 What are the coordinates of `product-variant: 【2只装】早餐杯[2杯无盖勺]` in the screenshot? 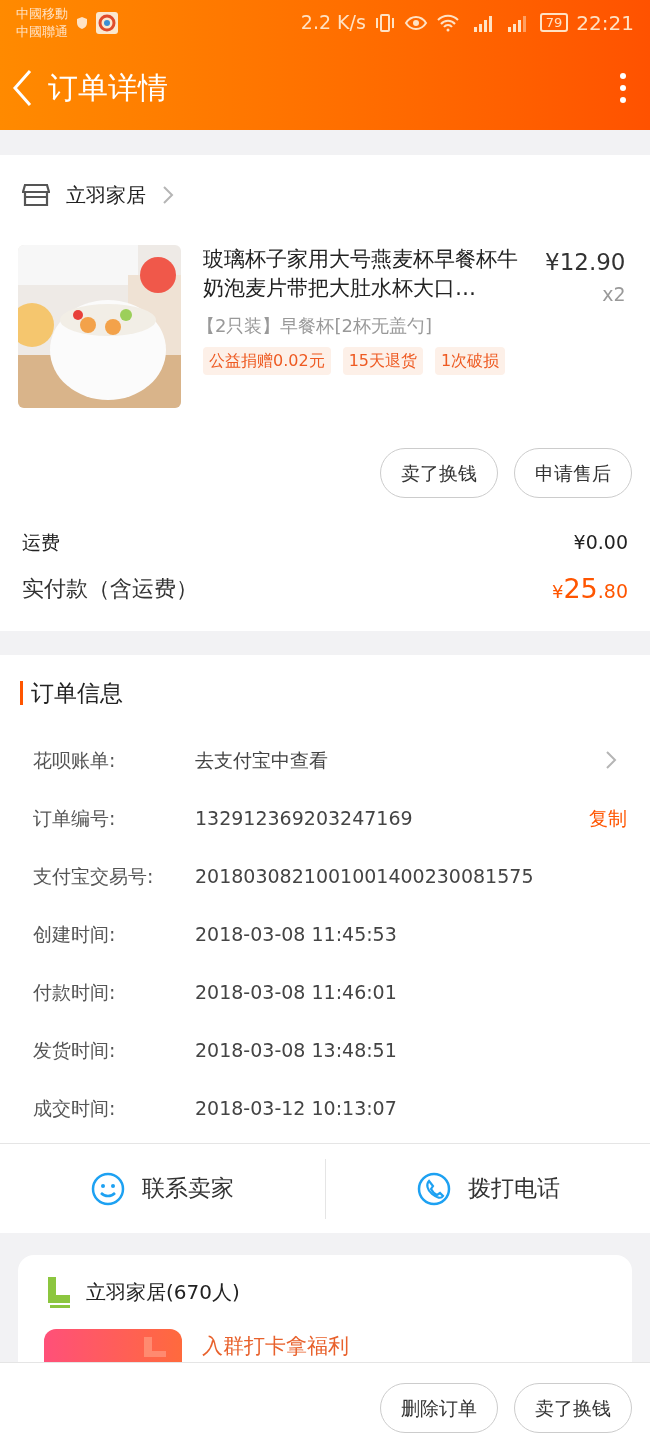 It's located at (315, 326).